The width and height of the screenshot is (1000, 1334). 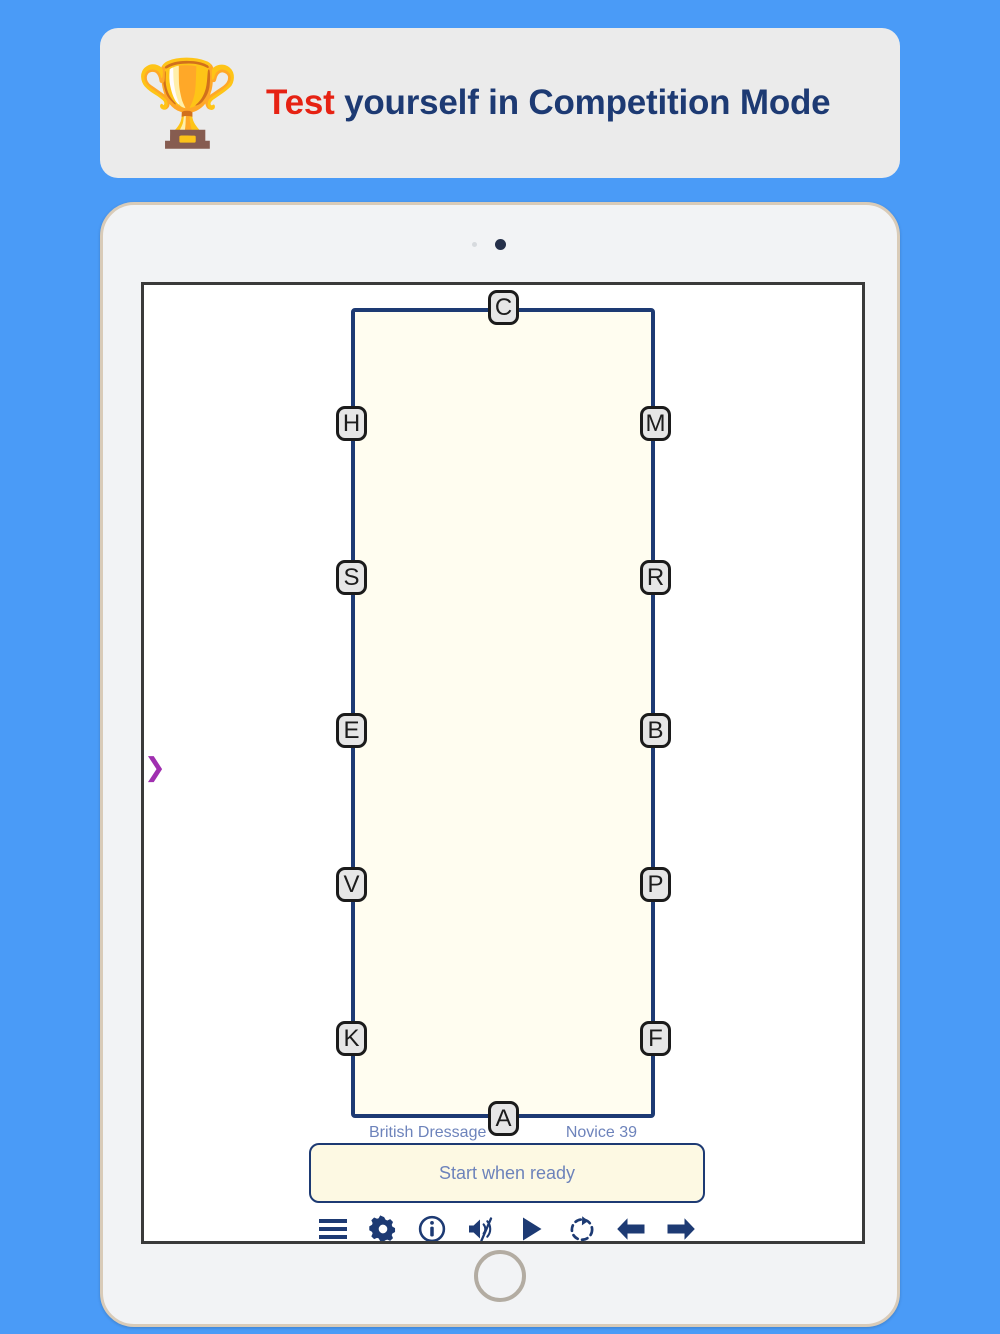 What do you see at coordinates (655, 577) in the screenshot?
I see `arena-marker-r: R` at bounding box center [655, 577].